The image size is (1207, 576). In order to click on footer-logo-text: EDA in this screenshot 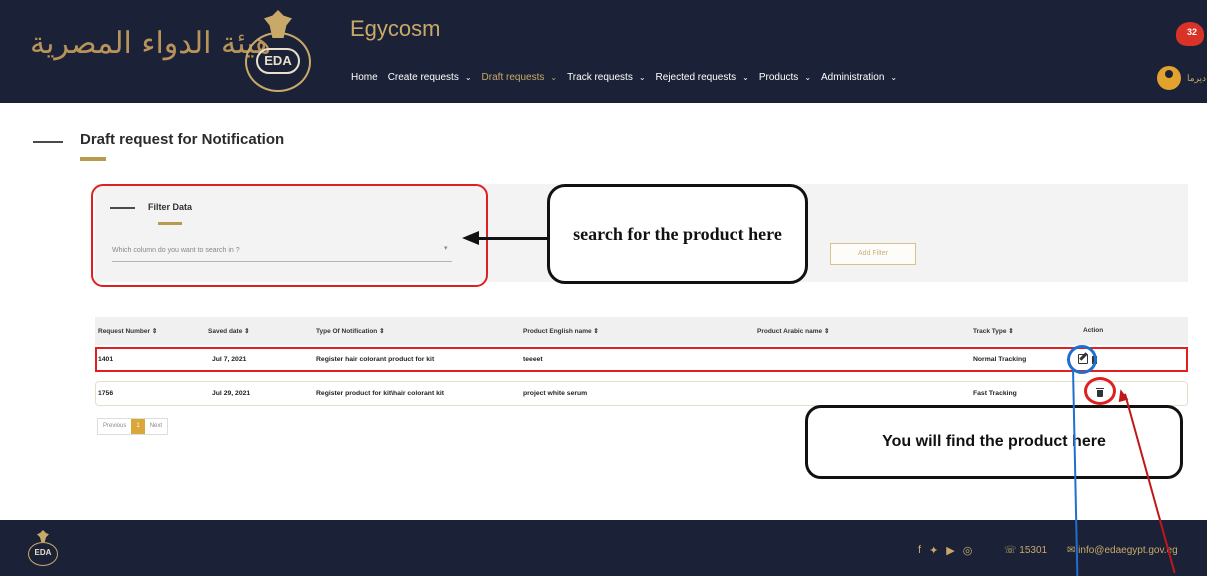, I will do `click(43, 554)`.